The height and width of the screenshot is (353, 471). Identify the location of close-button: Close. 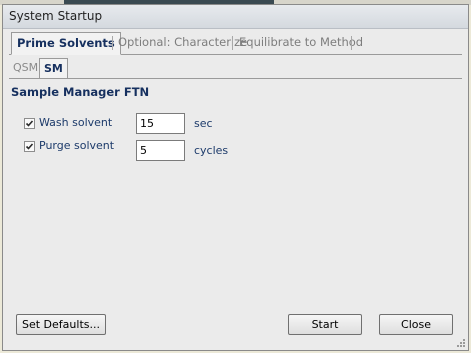
(416, 324).